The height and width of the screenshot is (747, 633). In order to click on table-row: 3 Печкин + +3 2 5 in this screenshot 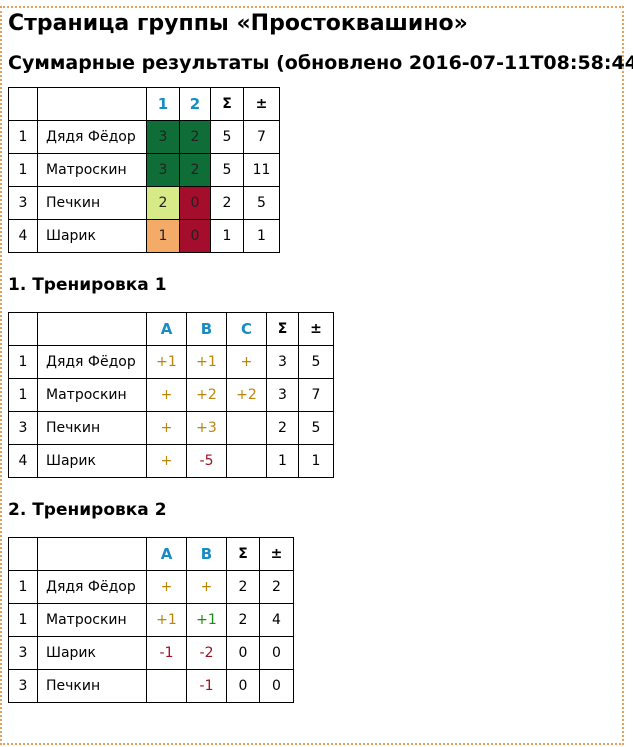, I will do `click(171, 428)`.